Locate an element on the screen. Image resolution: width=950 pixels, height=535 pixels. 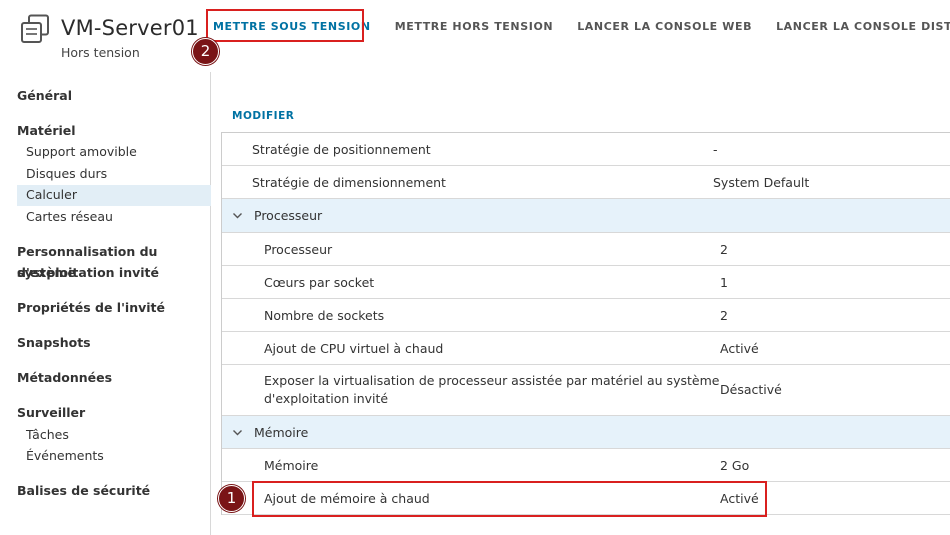
row-value: 1 is located at coordinates (724, 282).